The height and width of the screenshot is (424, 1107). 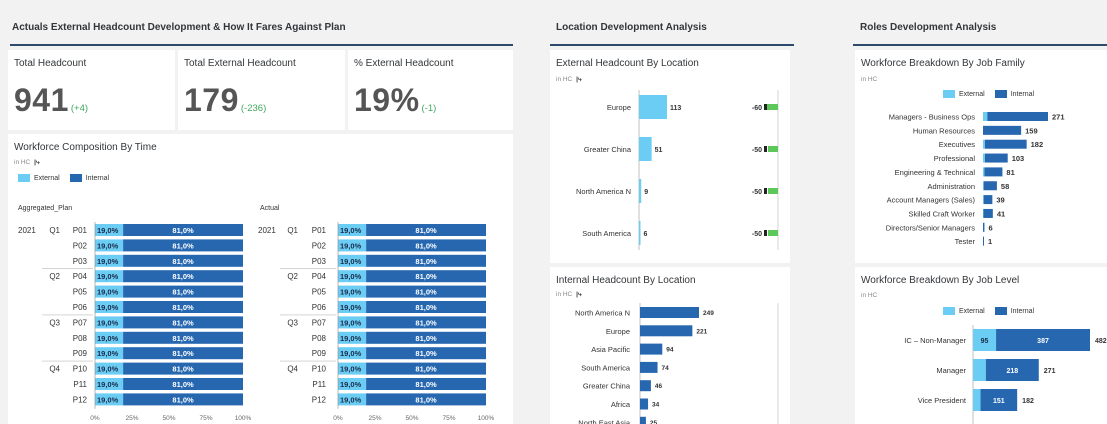 I want to click on category-label: Skilled Craft Worker, so click(x=941, y=213).